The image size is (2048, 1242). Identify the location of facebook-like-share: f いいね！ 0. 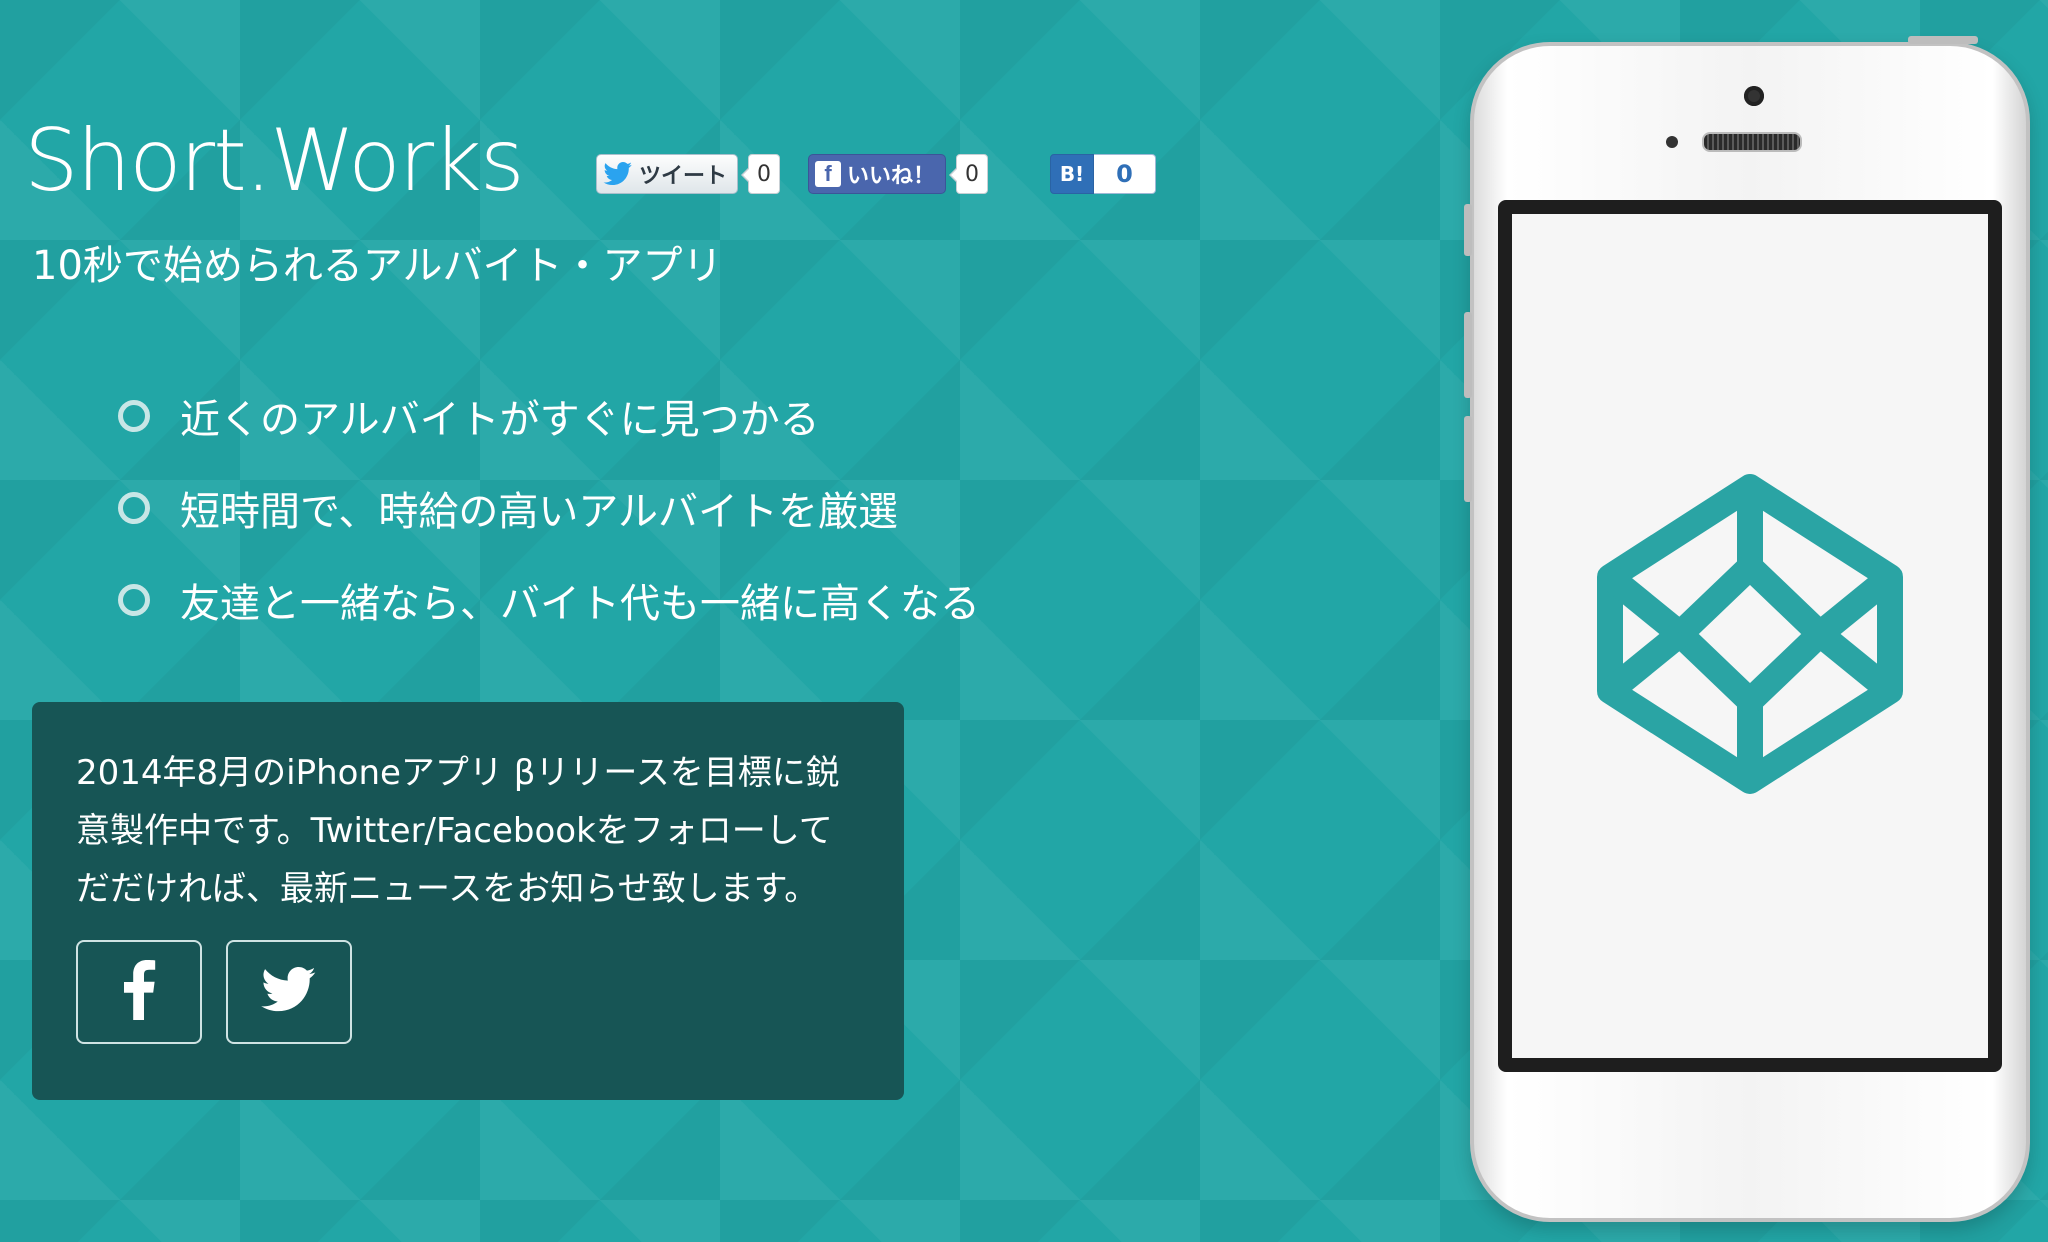
(898, 174).